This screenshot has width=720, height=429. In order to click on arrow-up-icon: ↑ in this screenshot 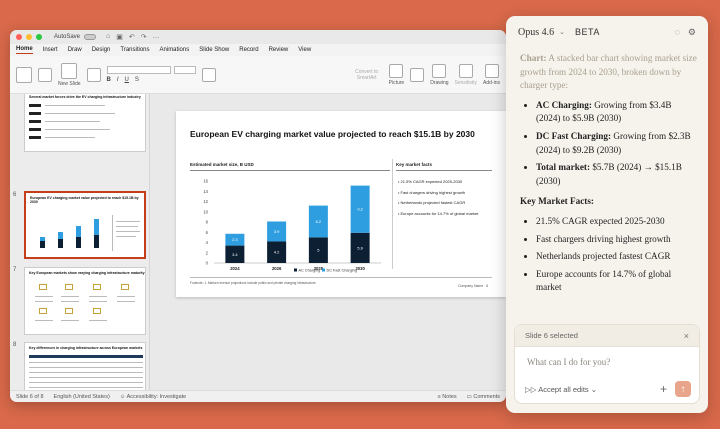, I will do `click(683, 389)`.